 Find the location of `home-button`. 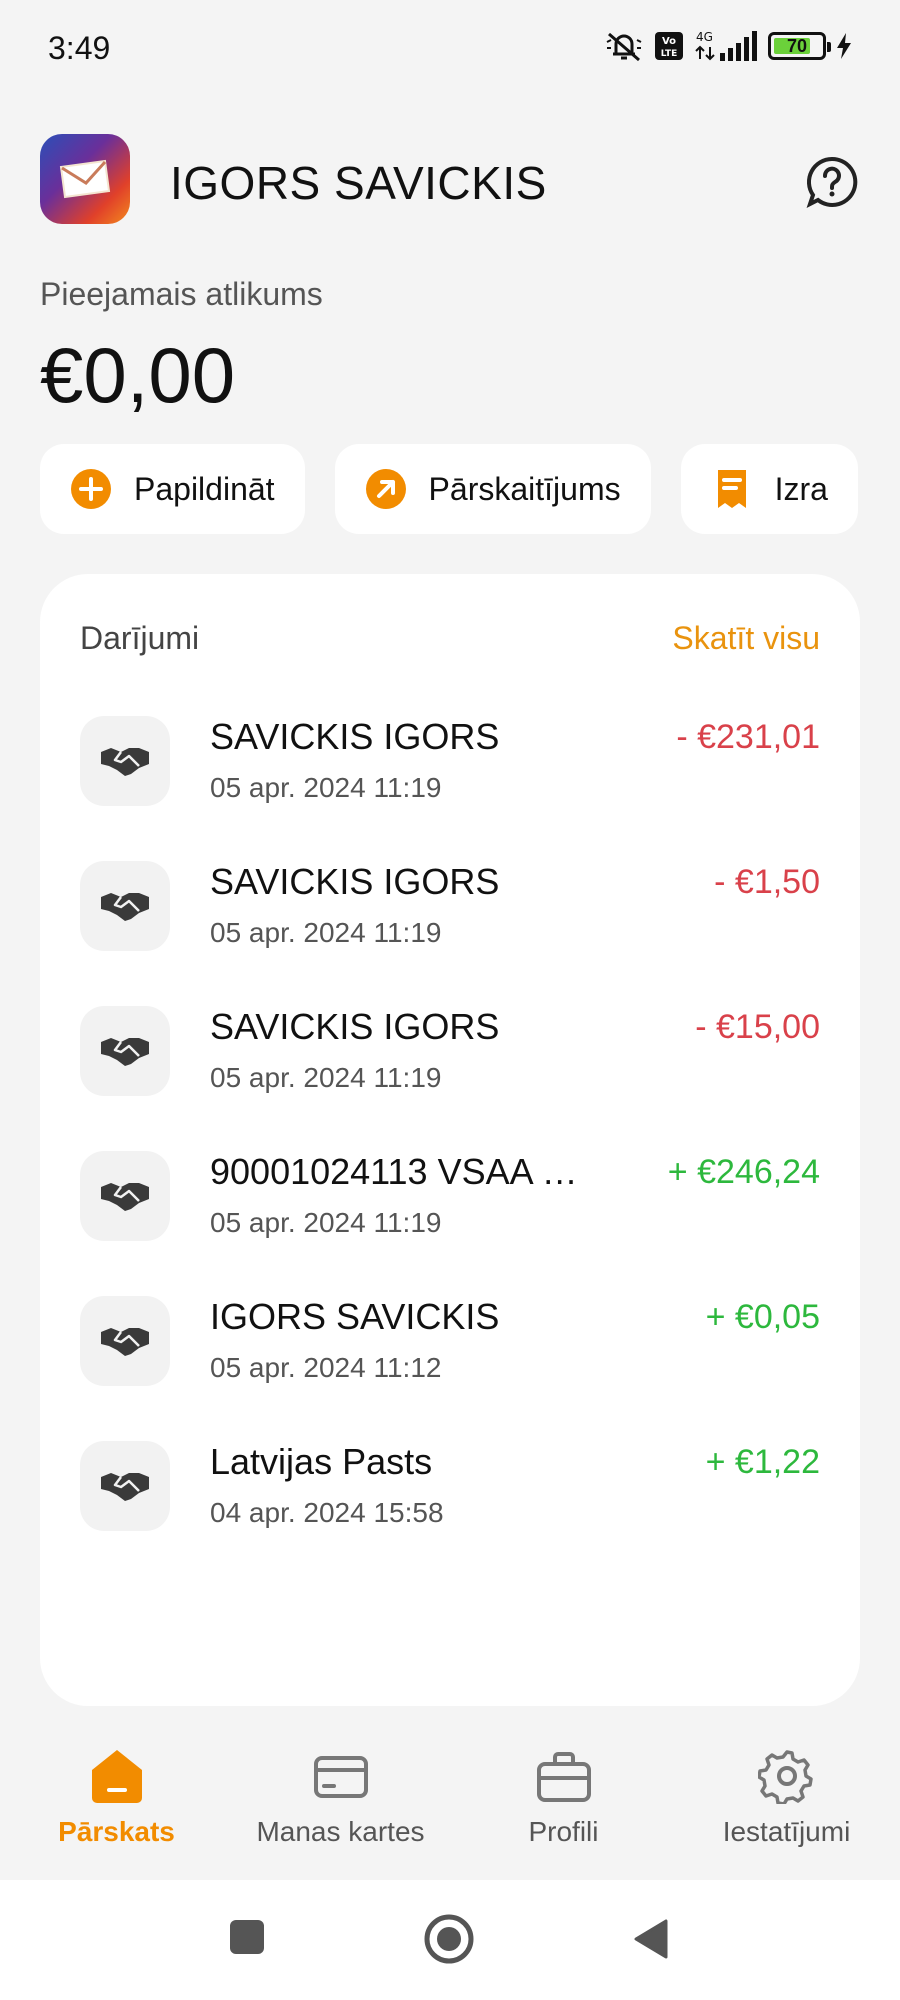

home-button is located at coordinates (449, 1941).